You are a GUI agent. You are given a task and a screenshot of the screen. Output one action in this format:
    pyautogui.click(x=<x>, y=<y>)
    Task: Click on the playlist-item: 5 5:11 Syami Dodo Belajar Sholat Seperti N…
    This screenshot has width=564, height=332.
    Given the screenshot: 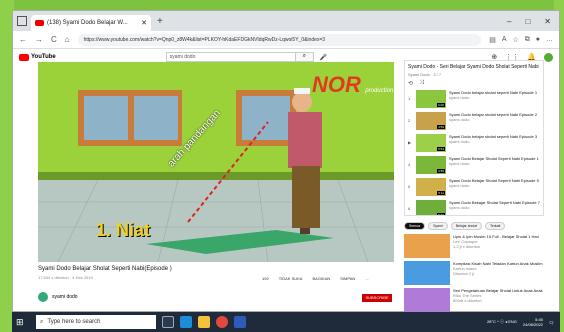 What is the action you would take?
    pyautogui.click(x=474, y=188)
    